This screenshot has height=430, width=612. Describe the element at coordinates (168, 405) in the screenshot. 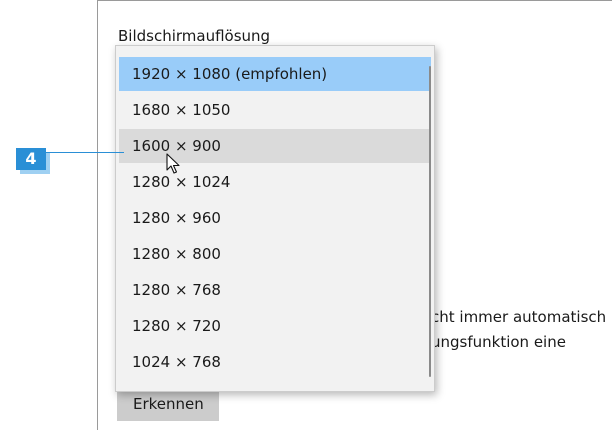

I see `detect-button: Erkennen` at that location.